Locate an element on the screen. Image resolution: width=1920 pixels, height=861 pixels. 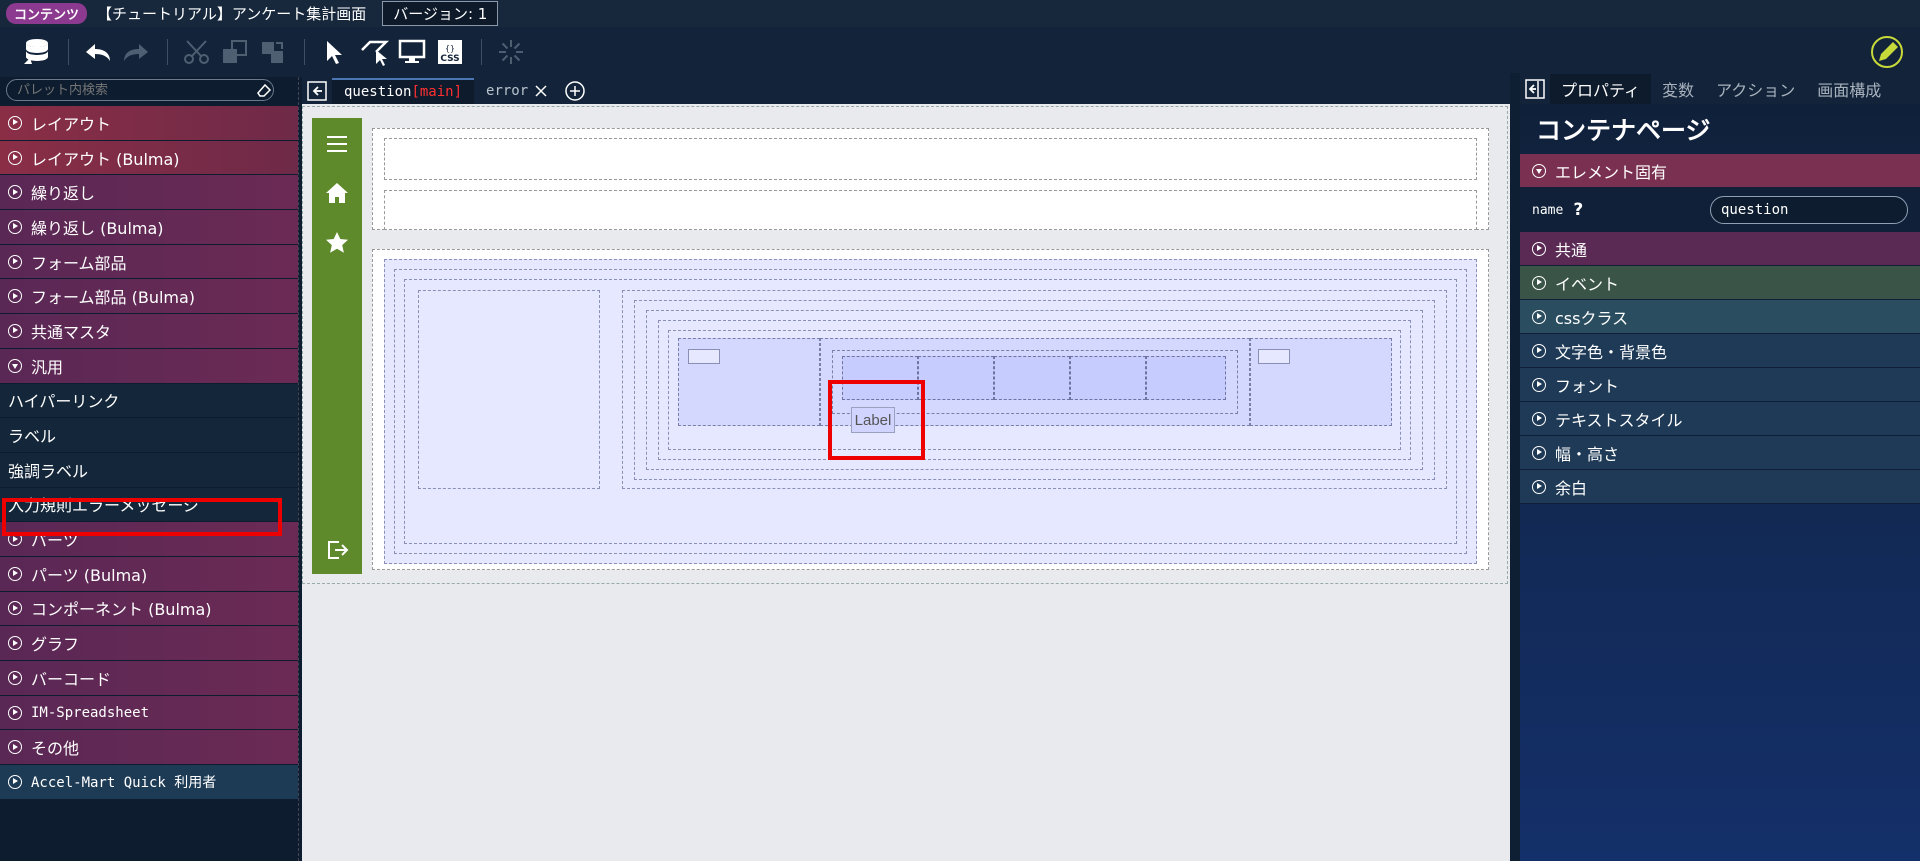
eraser-icon is located at coordinates (264, 90).